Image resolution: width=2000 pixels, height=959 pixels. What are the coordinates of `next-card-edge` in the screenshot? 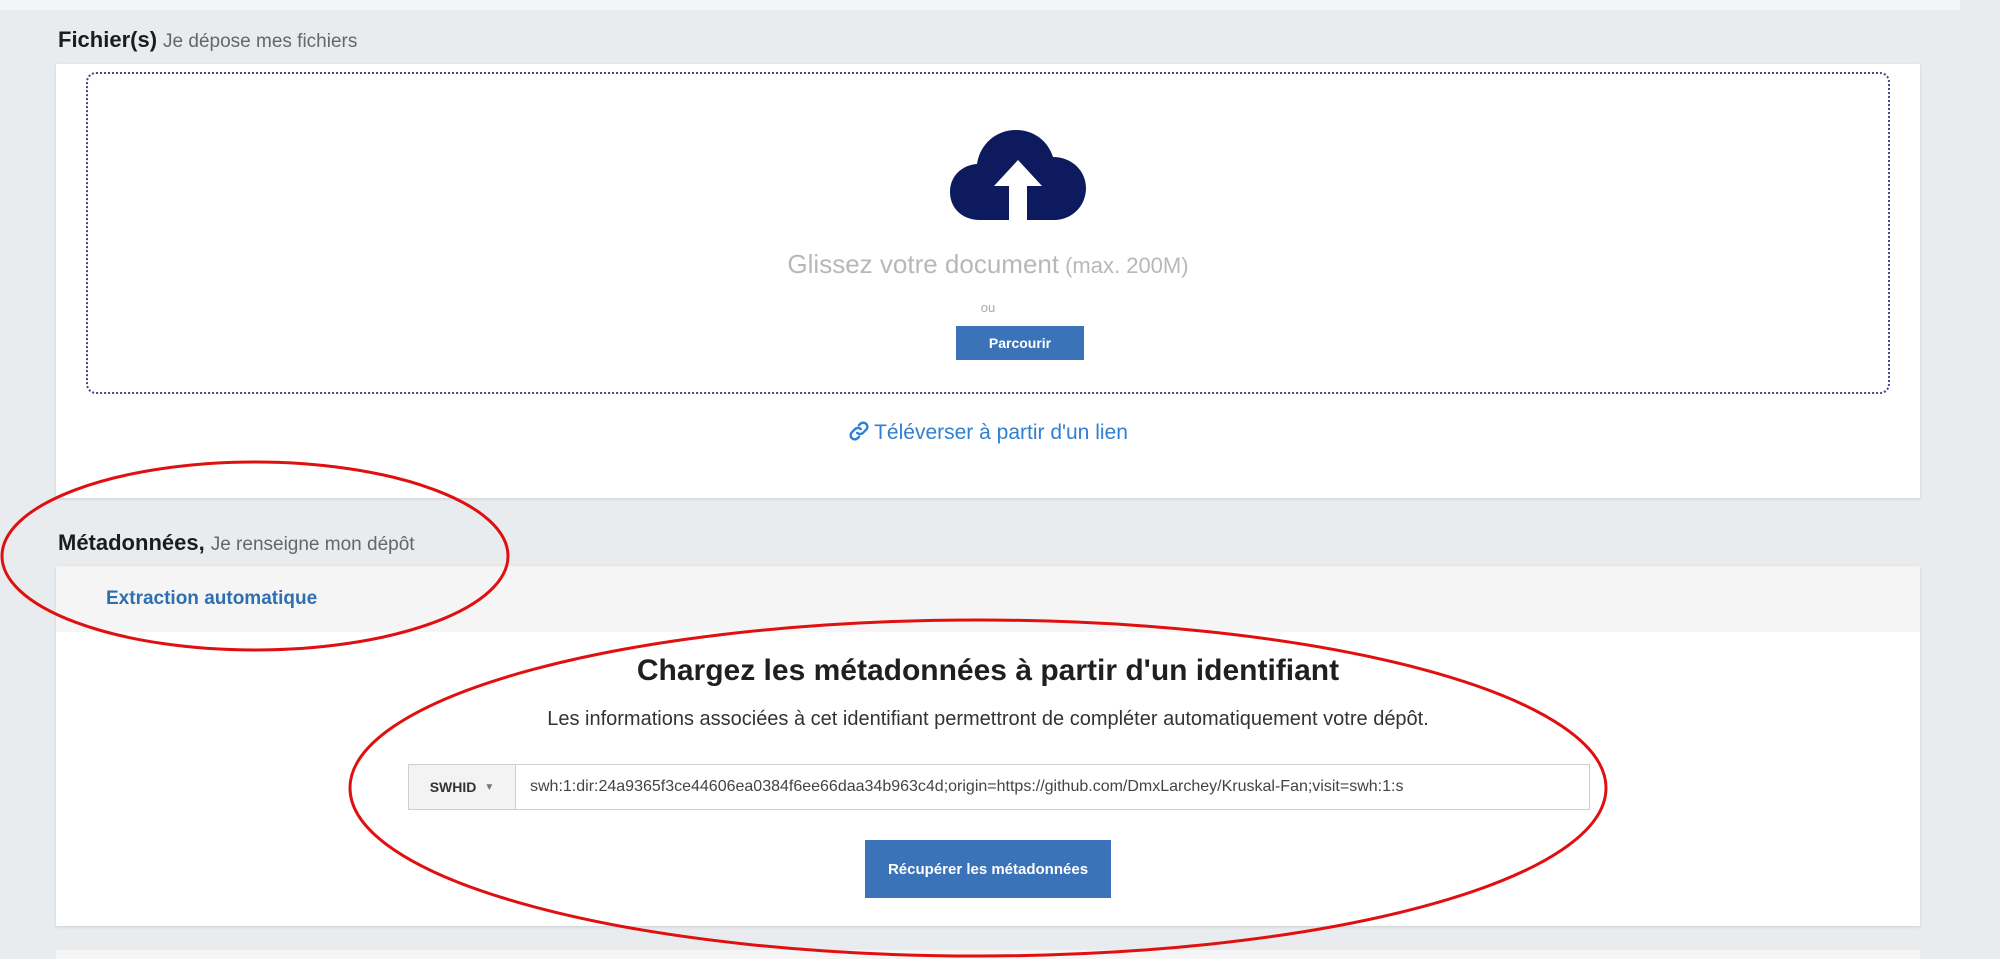 It's located at (988, 954).